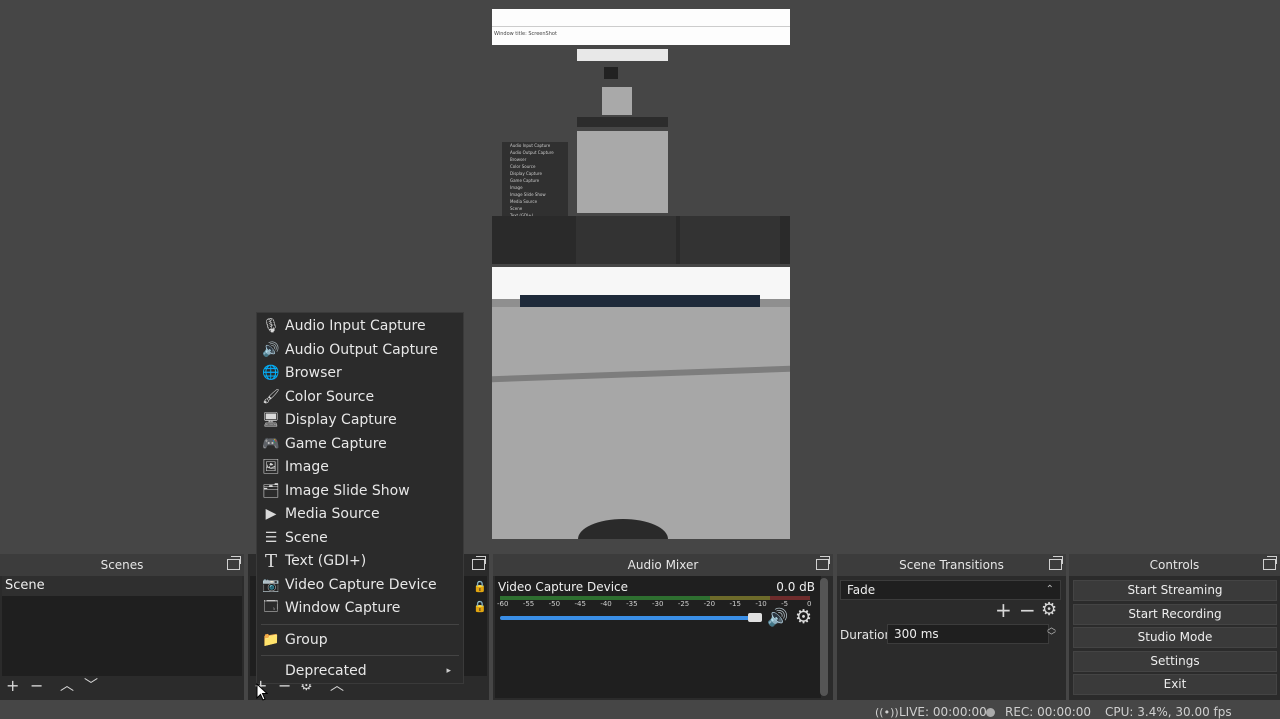 Image resolution: width=1280 pixels, height=719 pixels. What do you see at coordinates (803, 617) in the screenshot?
I see `mixer-gear-icon: ⚙` at bounding box center [803, 617].